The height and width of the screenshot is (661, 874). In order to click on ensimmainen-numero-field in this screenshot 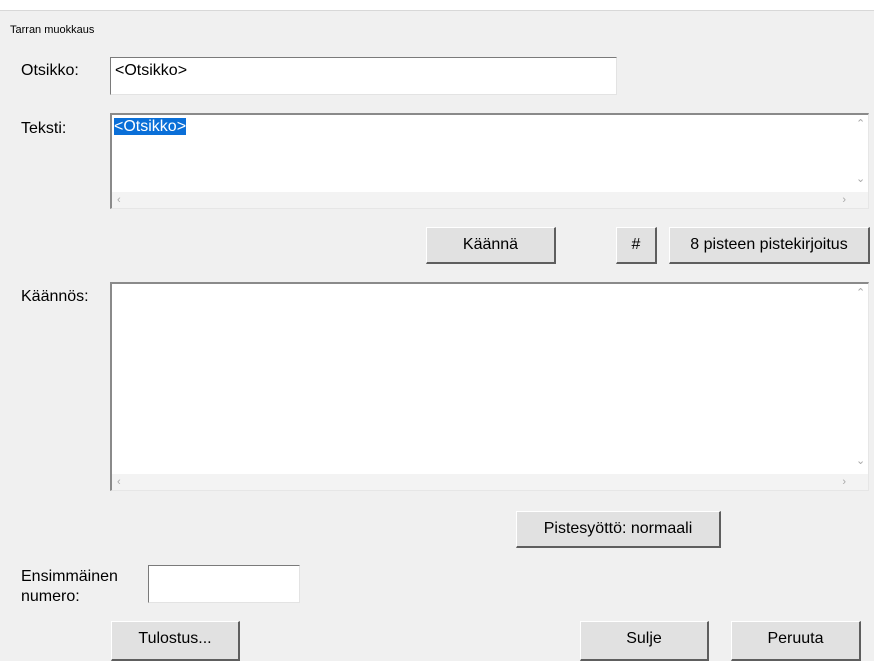, I will do `click(224, 584)`.